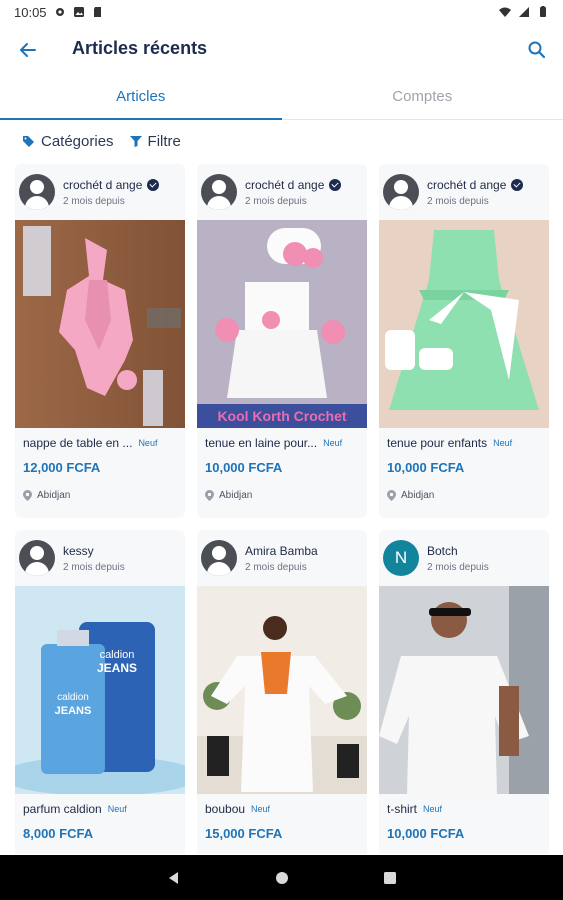 This screenshot has height=900, width=563. I want to click on product-photo: caldion JEANS caldion JEANS, so click(100, 690).